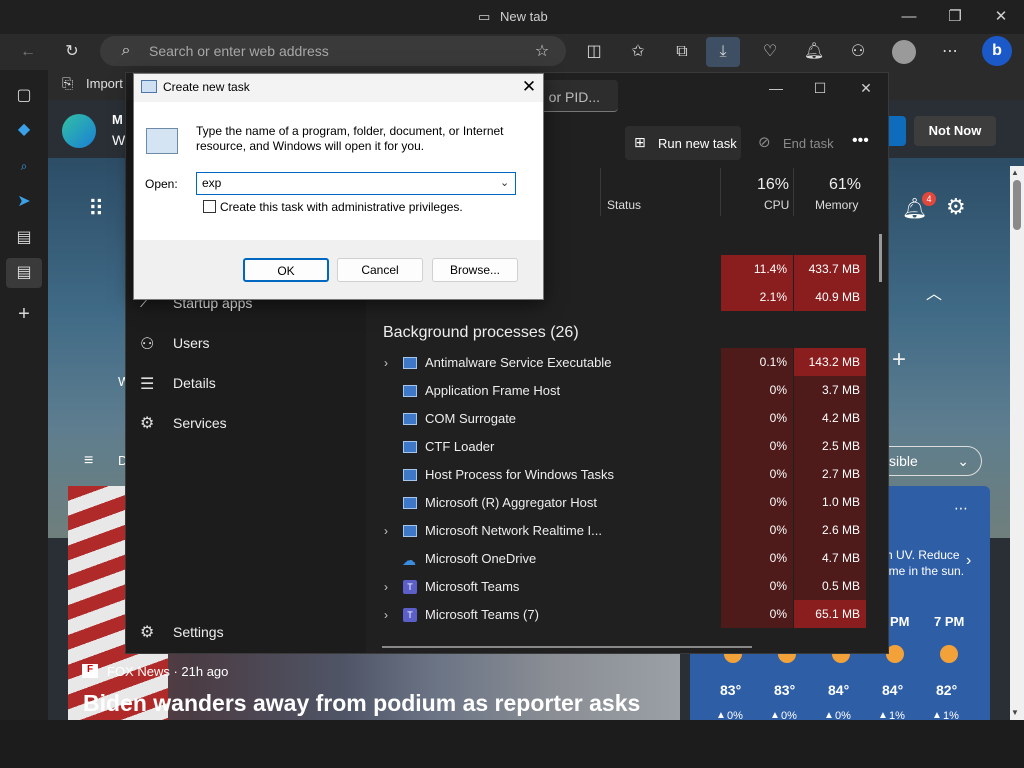 The image size is (1024, 768). What do you see at coordinates (117, 119) in the screenshot?
I see `promo-title: M` at bounding box center [117, 119].